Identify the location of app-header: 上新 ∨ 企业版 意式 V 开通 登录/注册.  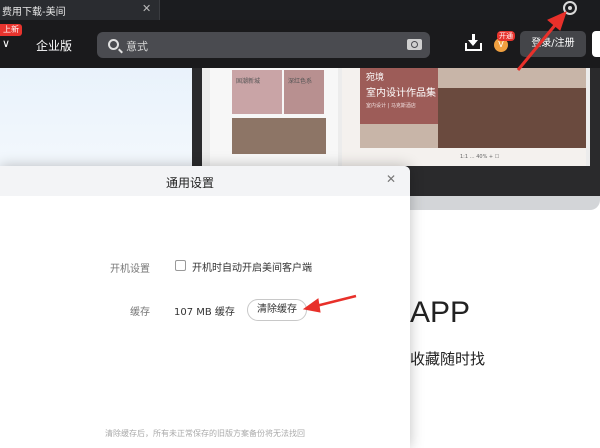
(300, 44).